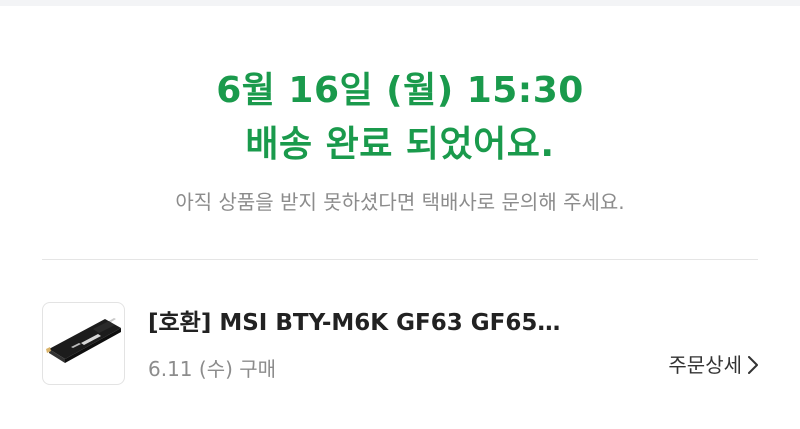  What do you see at coordinates (400, 259) in the screenshot?
I see `divider` at bounding box center [400, 259].